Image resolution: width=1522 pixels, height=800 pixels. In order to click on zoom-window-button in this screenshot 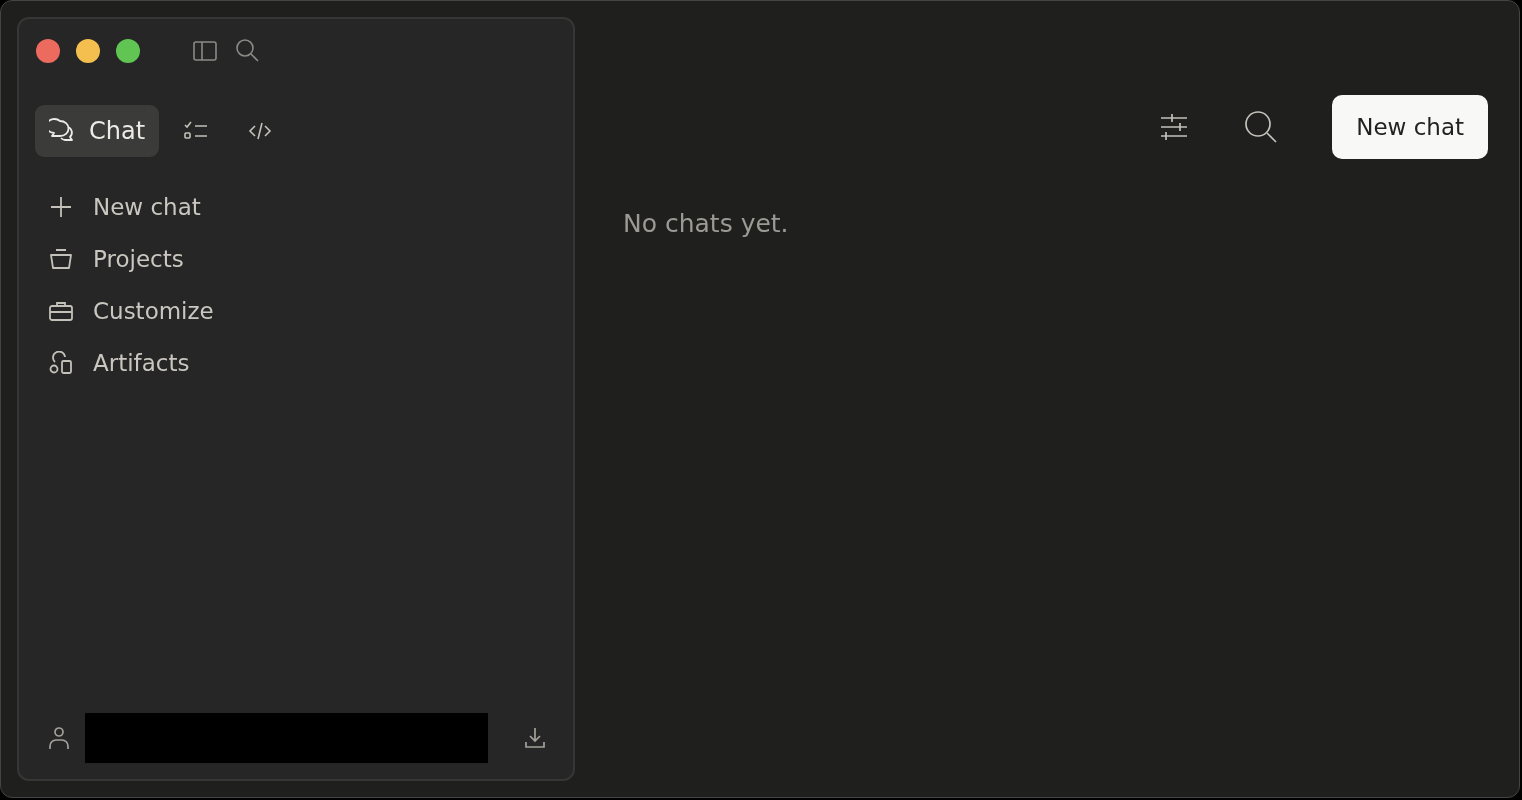, I will do `click(128, 51)`.